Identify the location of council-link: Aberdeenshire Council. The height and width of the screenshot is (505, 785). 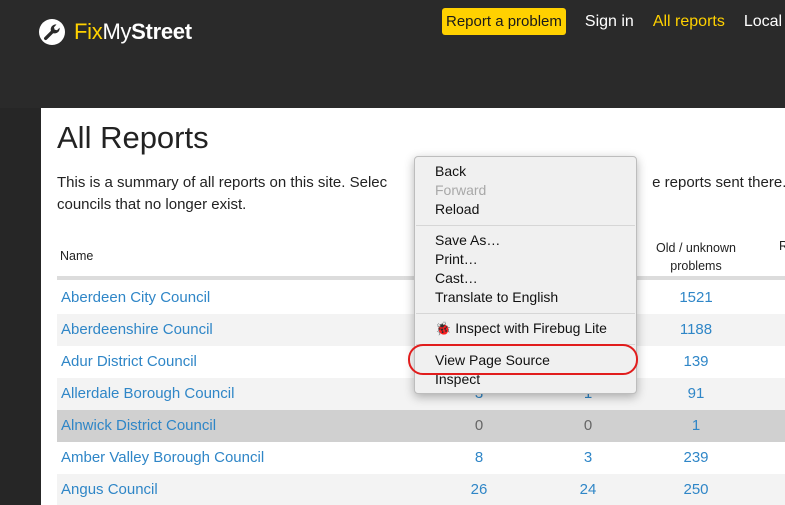
(137, 330).